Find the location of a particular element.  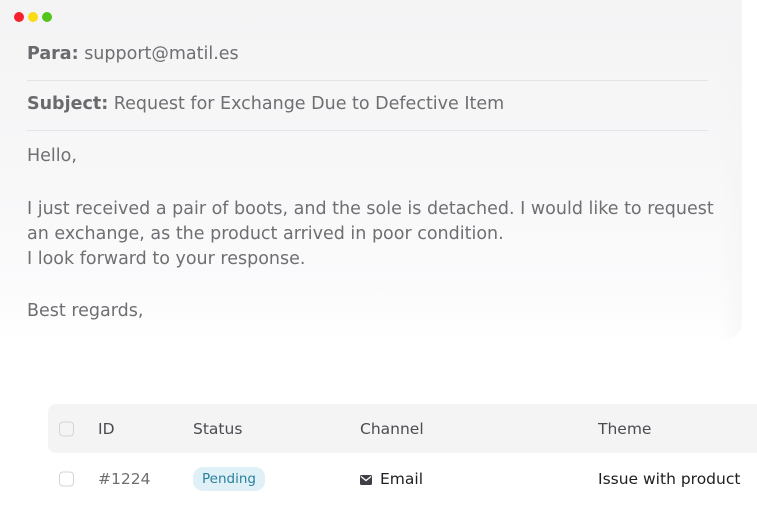

minimize-window-button is located at coordinates (33, 17).